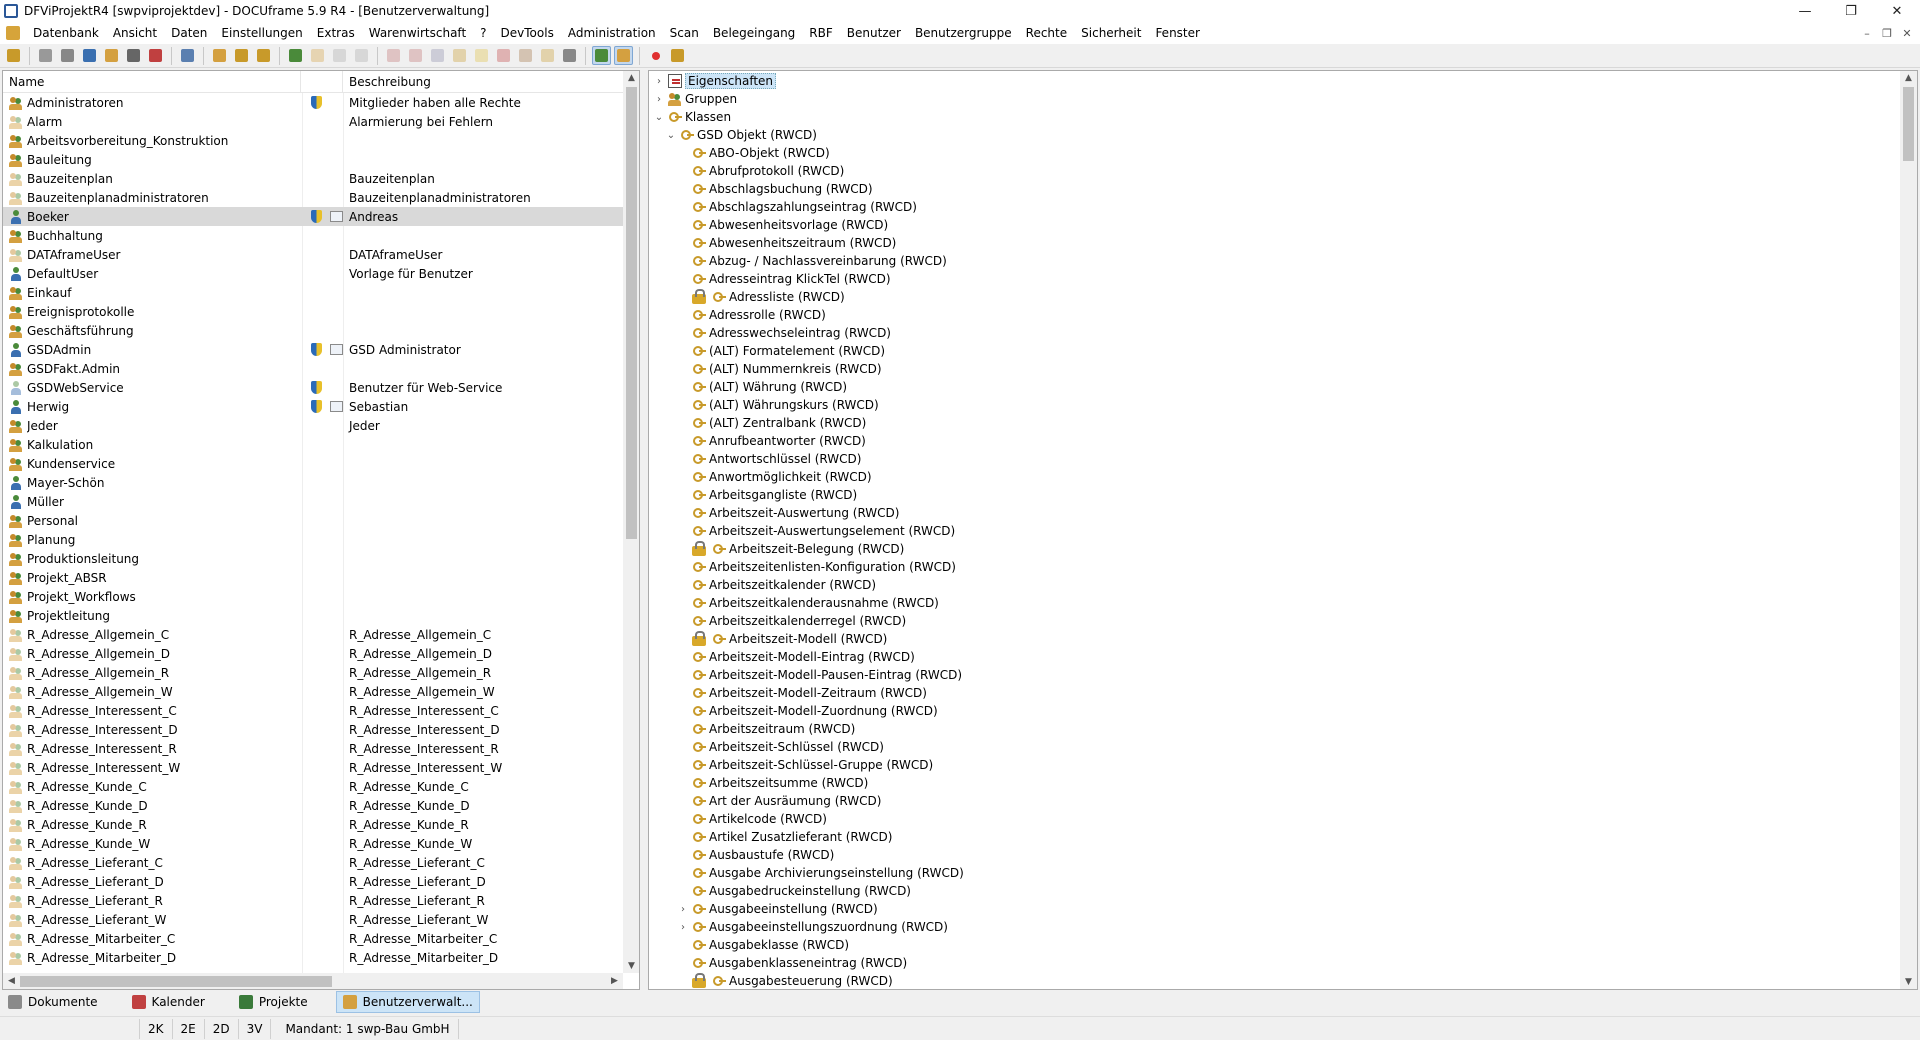 The image size is (1920, 1040). Describe the element at coordinates (779, 369) in the screenshot. I see `tree-node-class: (ALT) Nummernkreis (RWCD)` at that location.